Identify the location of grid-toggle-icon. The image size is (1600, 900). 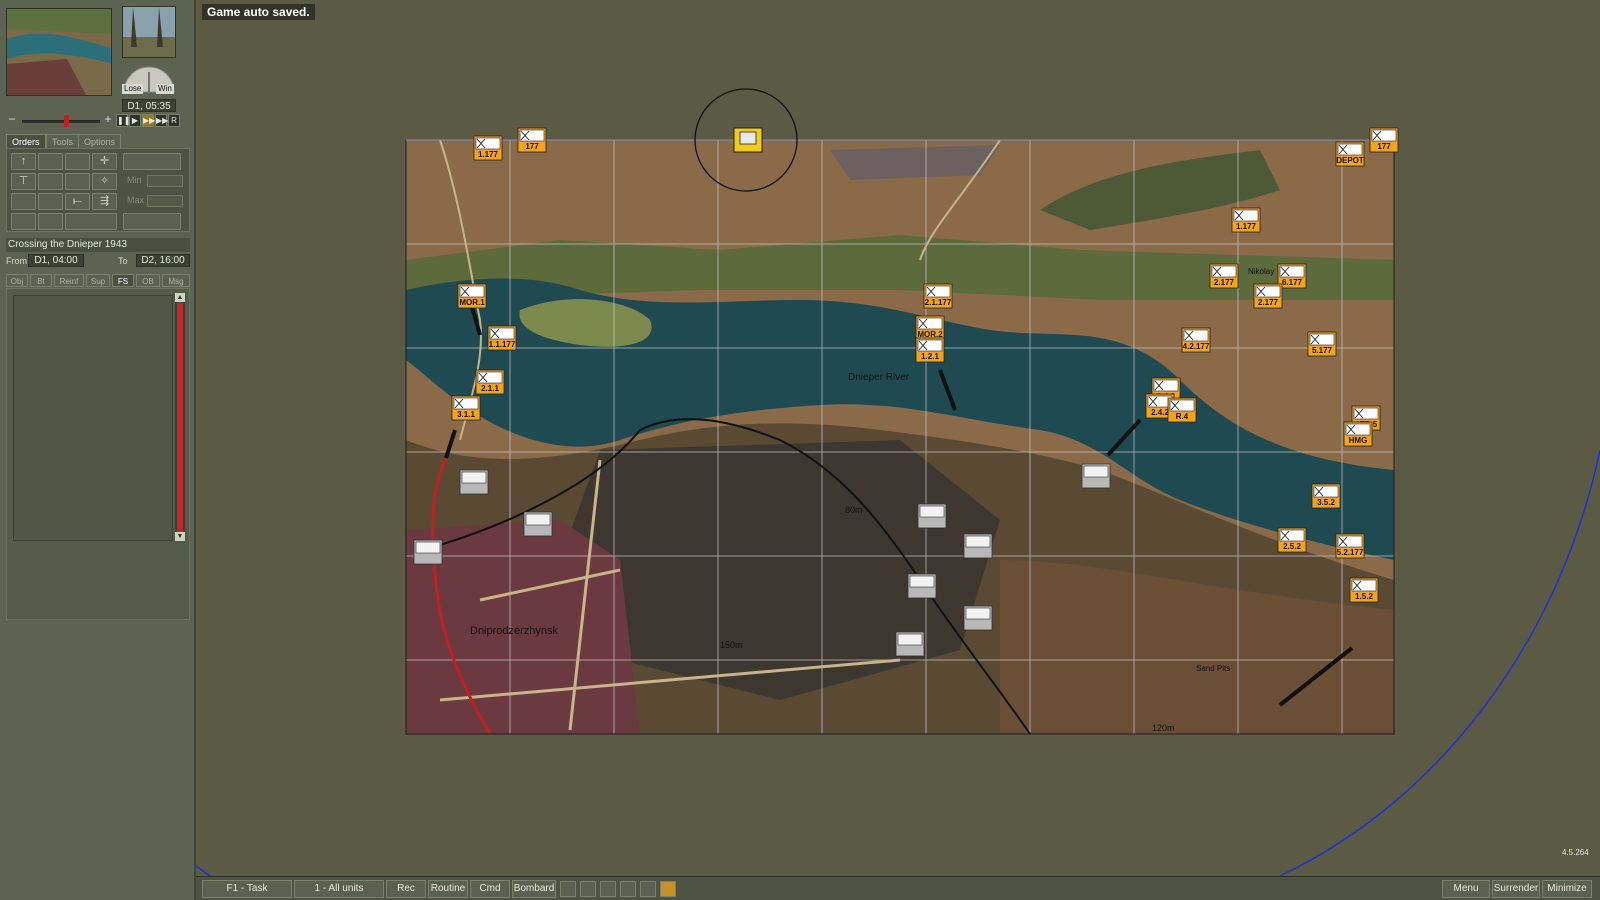
(568, 889).